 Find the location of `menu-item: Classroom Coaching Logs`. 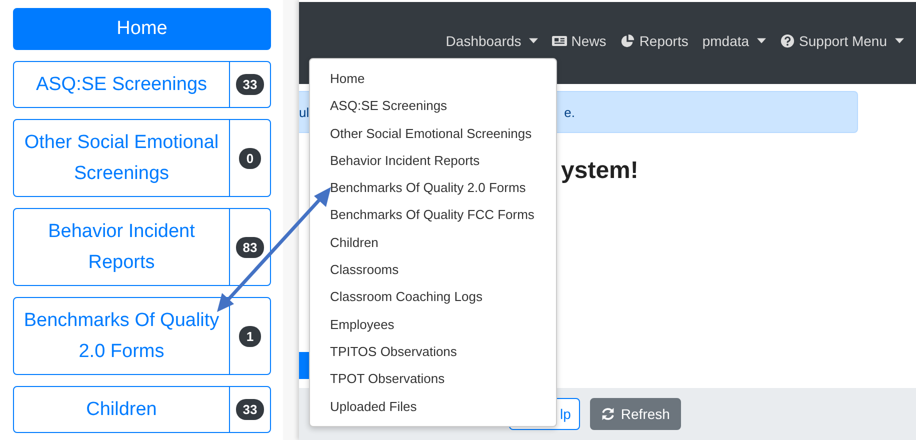

menu-item: Classroom Coaching Logs is located at coordinates (433, 297).